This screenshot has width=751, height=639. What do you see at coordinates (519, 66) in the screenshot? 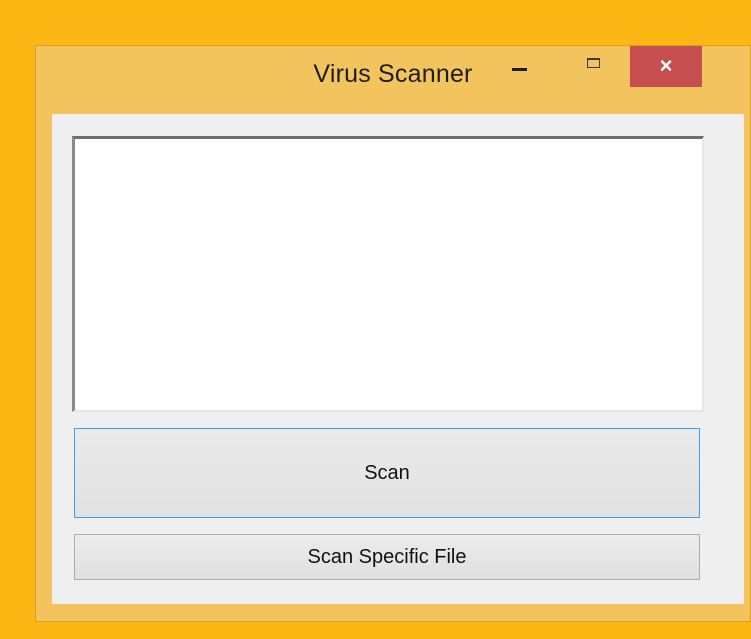
I see `minimize-button` at bounding box center [519, 66].